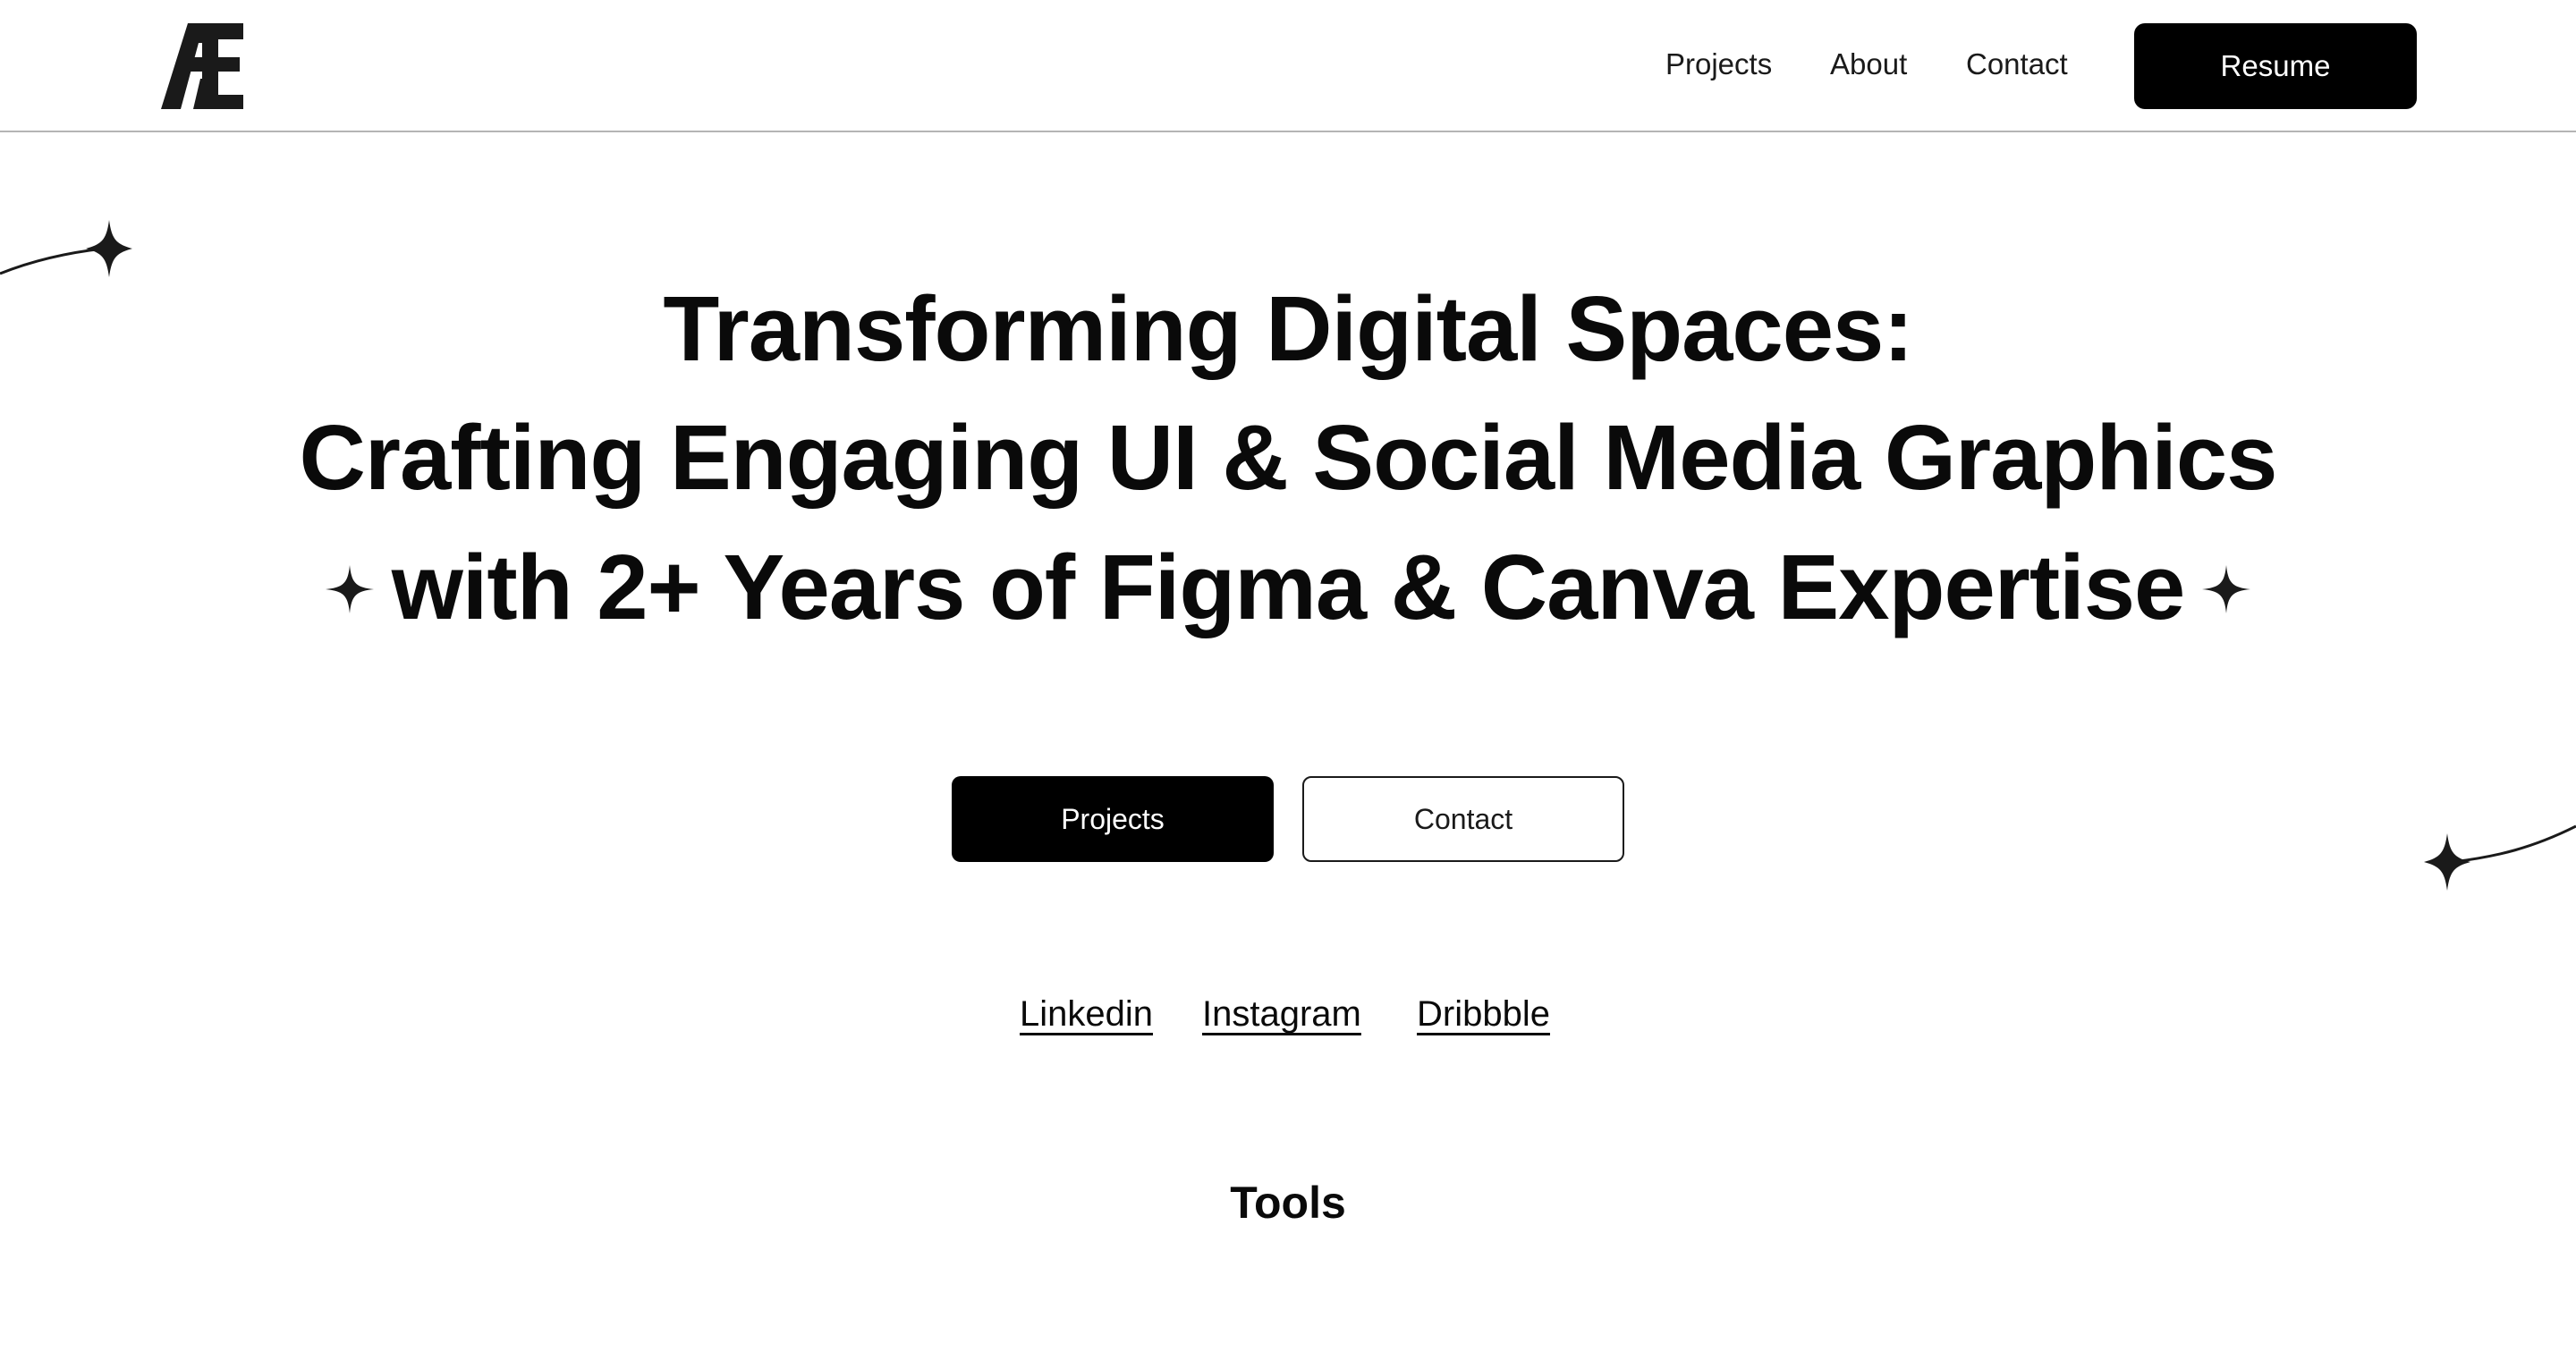 The height and width of the screenshot is (1352, 2576). I want to click on hero-title-line-3: with 2+ Years of Figma & Canva Expertise, so click(1288, 587).